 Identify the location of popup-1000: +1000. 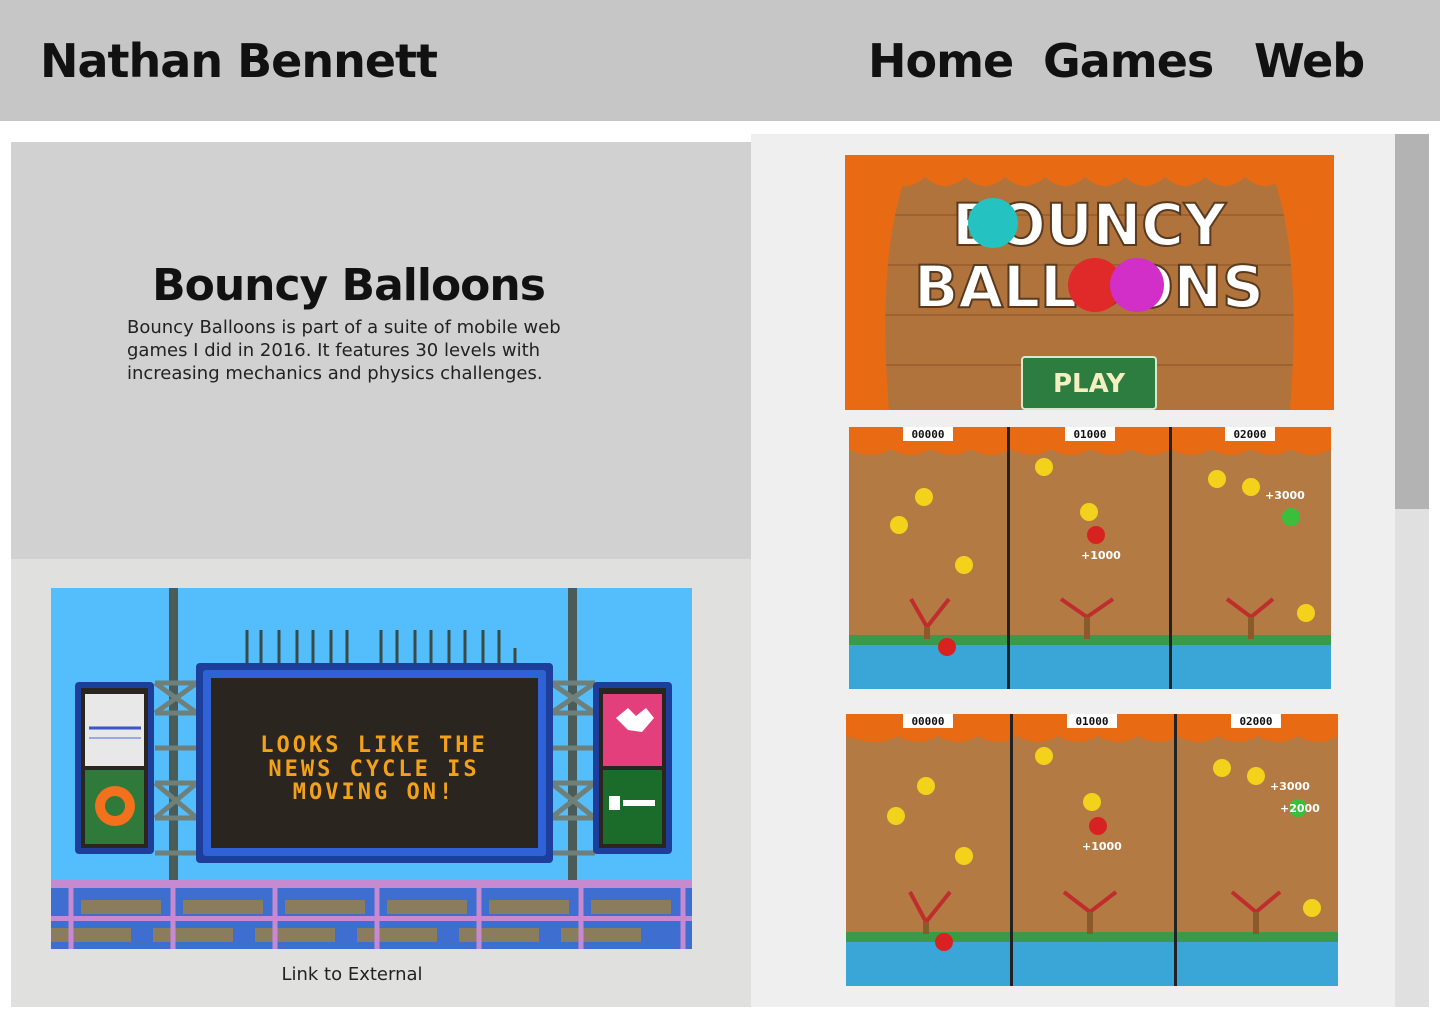
(1101, 555).